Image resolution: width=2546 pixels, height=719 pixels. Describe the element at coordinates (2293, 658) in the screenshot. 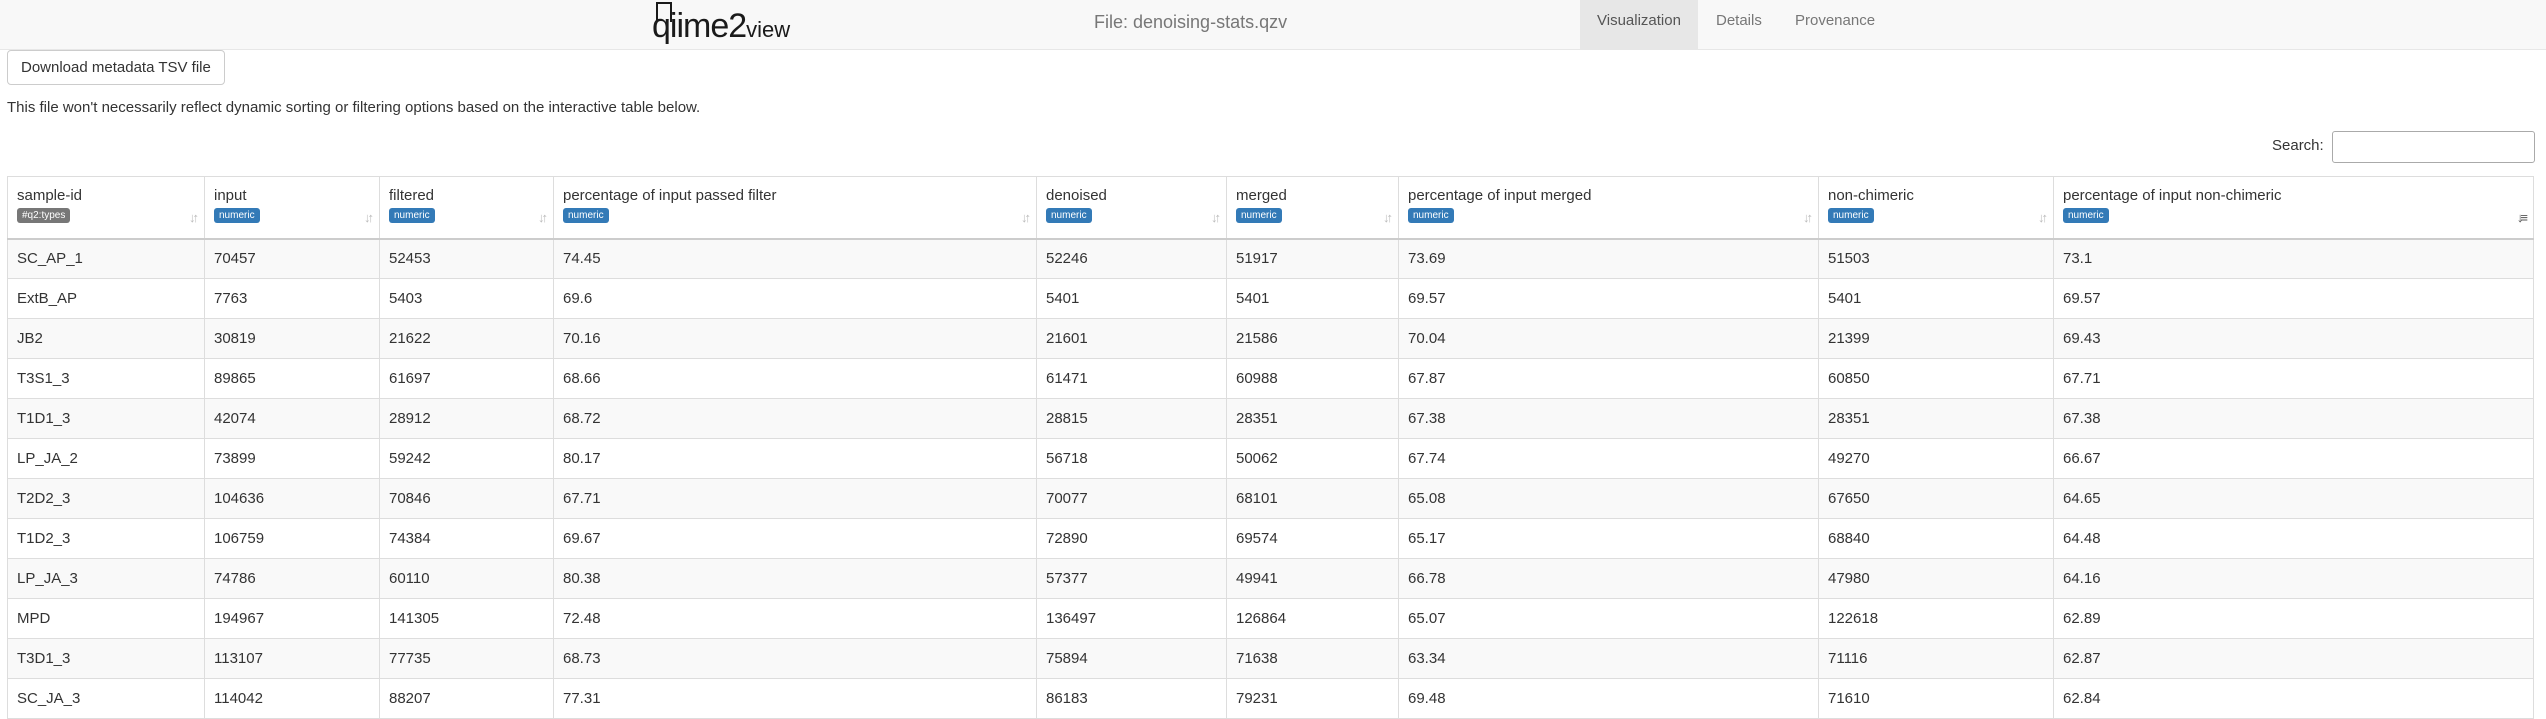

I see `table-cell: 62.87` at that location.